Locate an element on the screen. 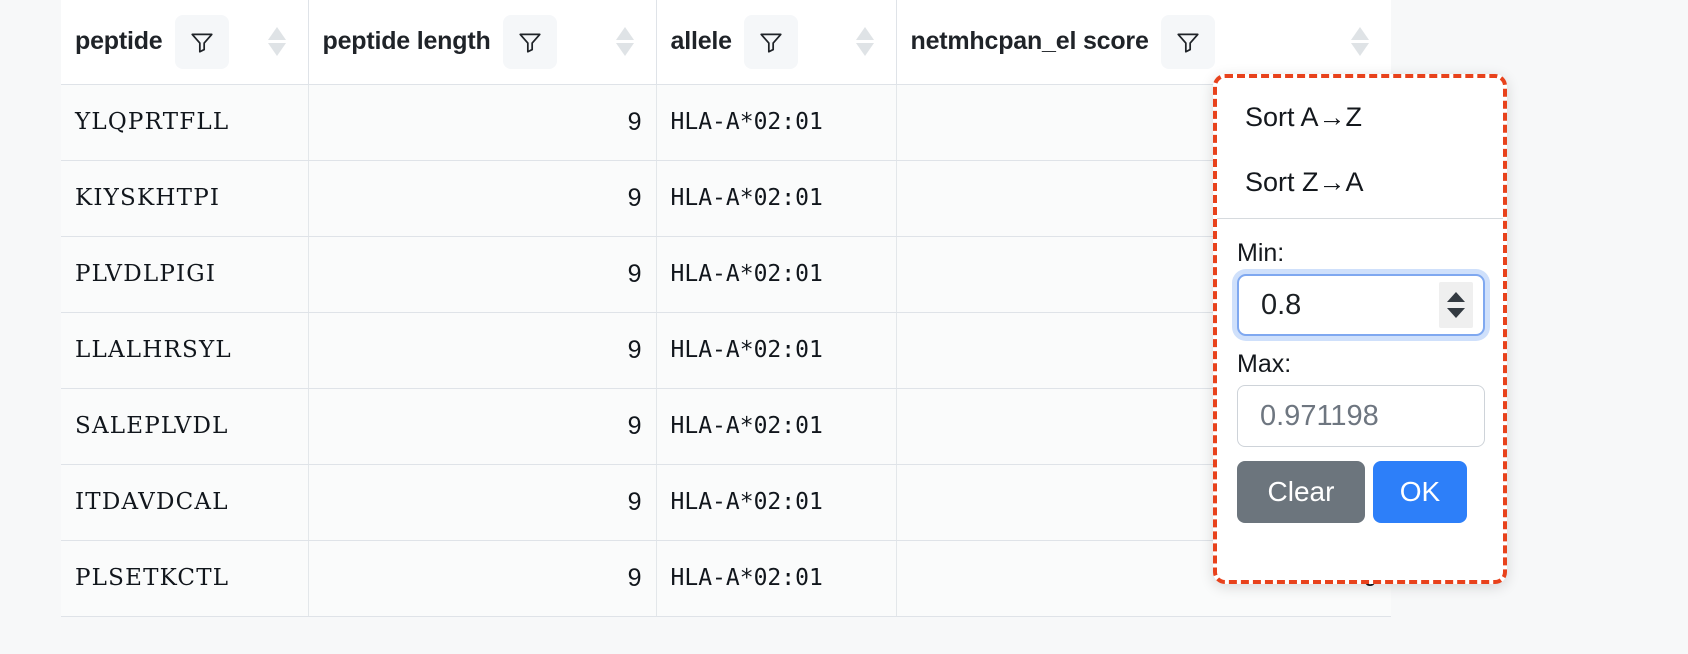  sort-icon-peptide-length is located at coordinates (625, 42).